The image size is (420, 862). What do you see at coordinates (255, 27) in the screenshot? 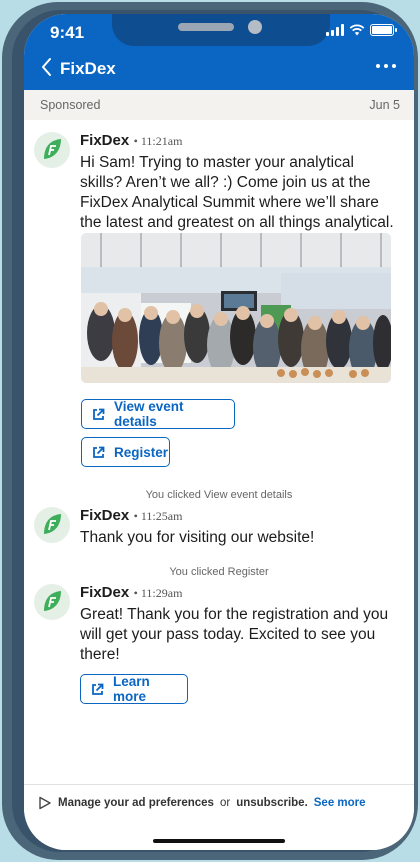
I see `camera` at bounding box center [255, 27].